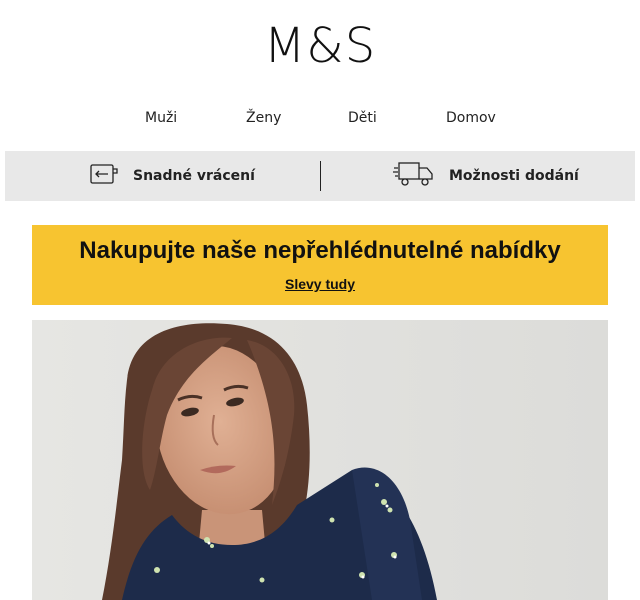 This screenshot has width=640, height=600. What do you see at coordinates (194, 176) in the screenshot?
I see `easy-returns-label: Snadné vrácení` at bounding box center [194, 176].